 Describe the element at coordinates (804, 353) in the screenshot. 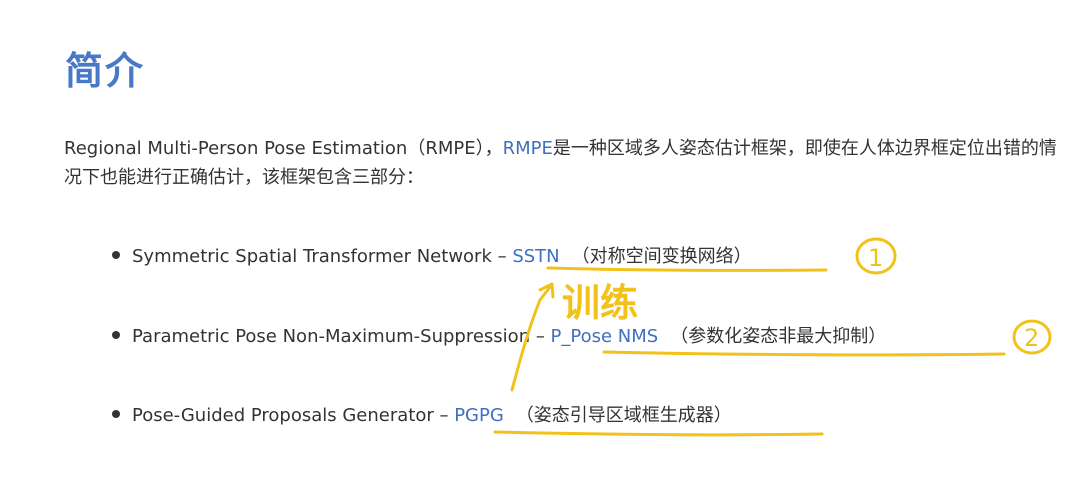

I see `underline-ppose-nms` at that location.